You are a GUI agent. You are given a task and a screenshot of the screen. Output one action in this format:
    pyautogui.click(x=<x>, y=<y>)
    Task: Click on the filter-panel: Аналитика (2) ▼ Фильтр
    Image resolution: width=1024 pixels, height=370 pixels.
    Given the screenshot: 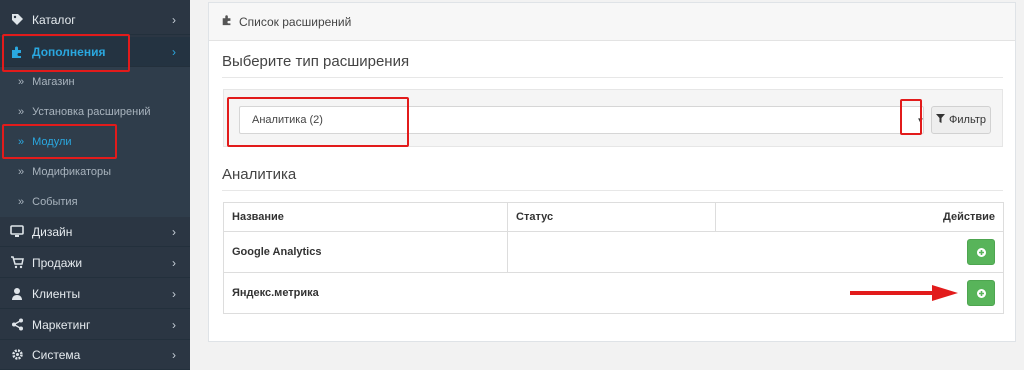 What is the action you would take?
    pyautogui.click(x=613, y=118)
    